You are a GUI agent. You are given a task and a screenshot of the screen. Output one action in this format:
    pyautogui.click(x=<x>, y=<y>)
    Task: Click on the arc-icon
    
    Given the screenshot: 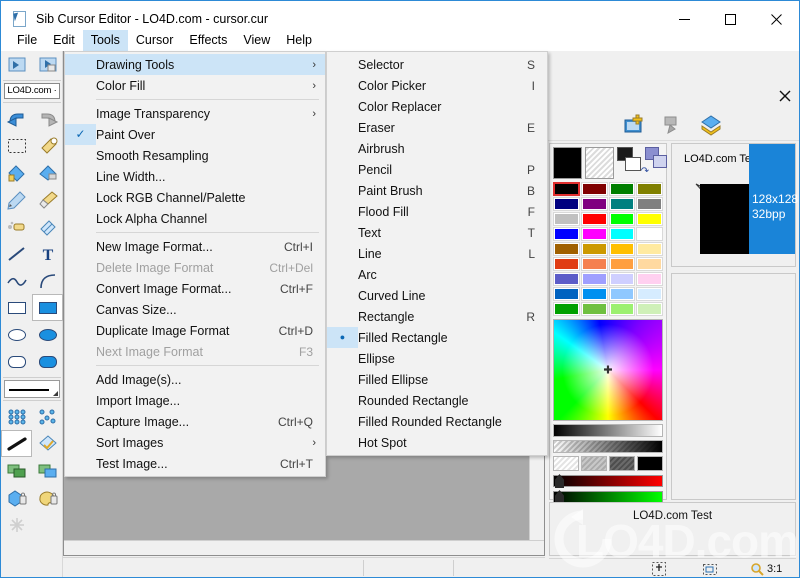 What is the action you would take?
    pyautogui.click(x=47, y=280)
    